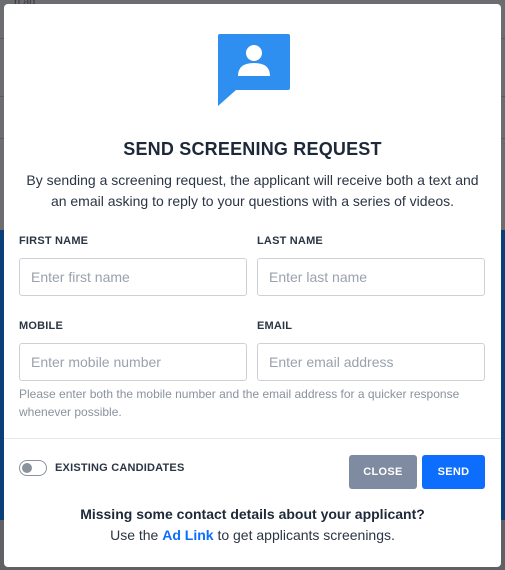  What do you see at coordinates (254, 70) in the screenshot?
I see `chat-bubble-user-icon` at bounding box center [254, 70].